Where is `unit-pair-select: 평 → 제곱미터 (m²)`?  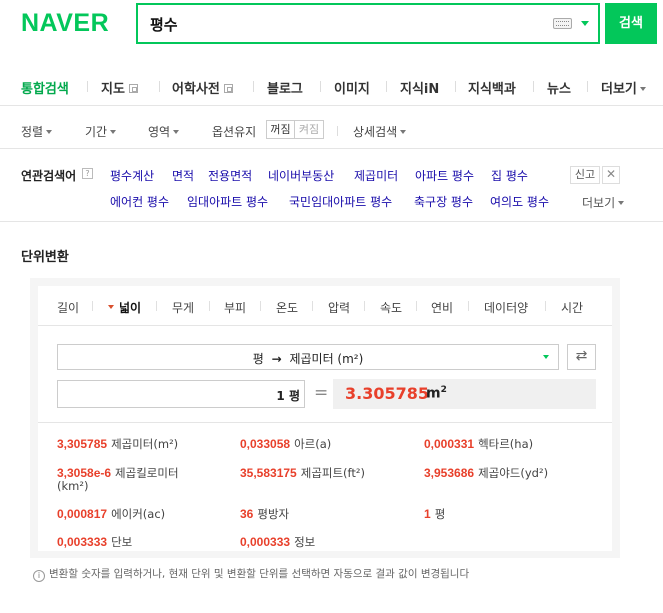
unit-pair-select: 평 → 제곱미터 (m²) is located at coordinates (308, 357).